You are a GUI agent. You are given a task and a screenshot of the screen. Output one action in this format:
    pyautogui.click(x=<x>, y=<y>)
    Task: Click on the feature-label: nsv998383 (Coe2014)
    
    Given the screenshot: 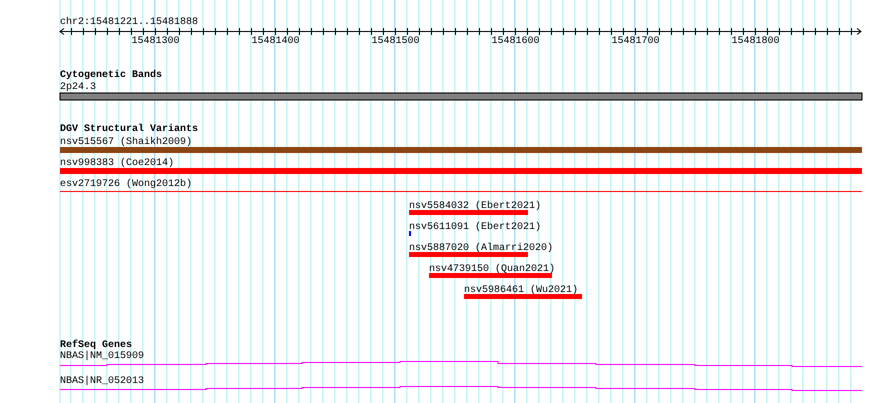 What is the action you would take?
    pyautogui.click(x=117, y=163)
    